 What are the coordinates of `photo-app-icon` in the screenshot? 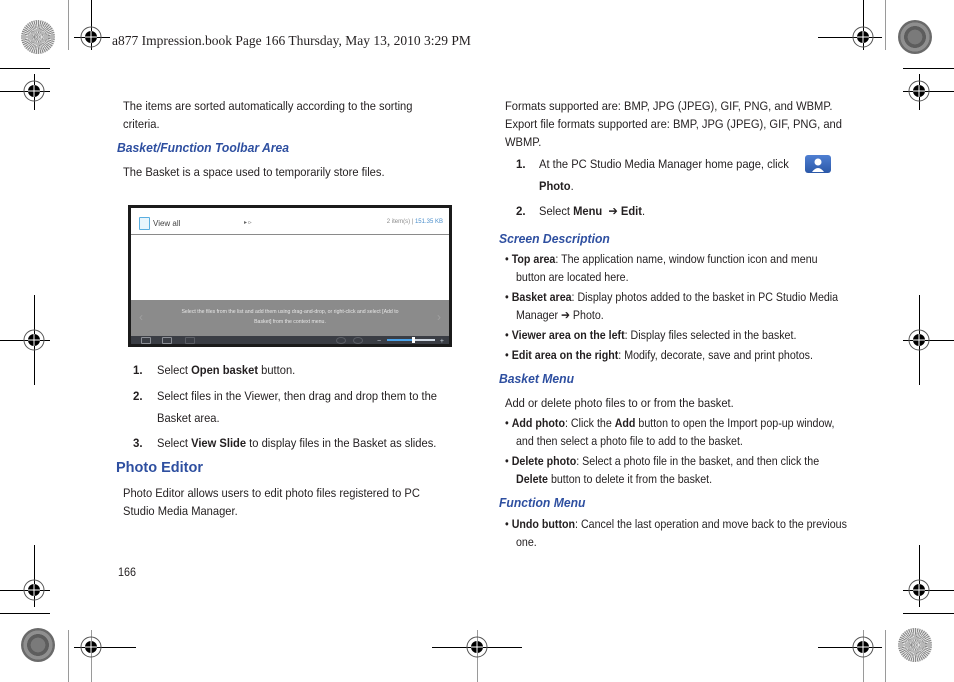 It's located at (818, 164).